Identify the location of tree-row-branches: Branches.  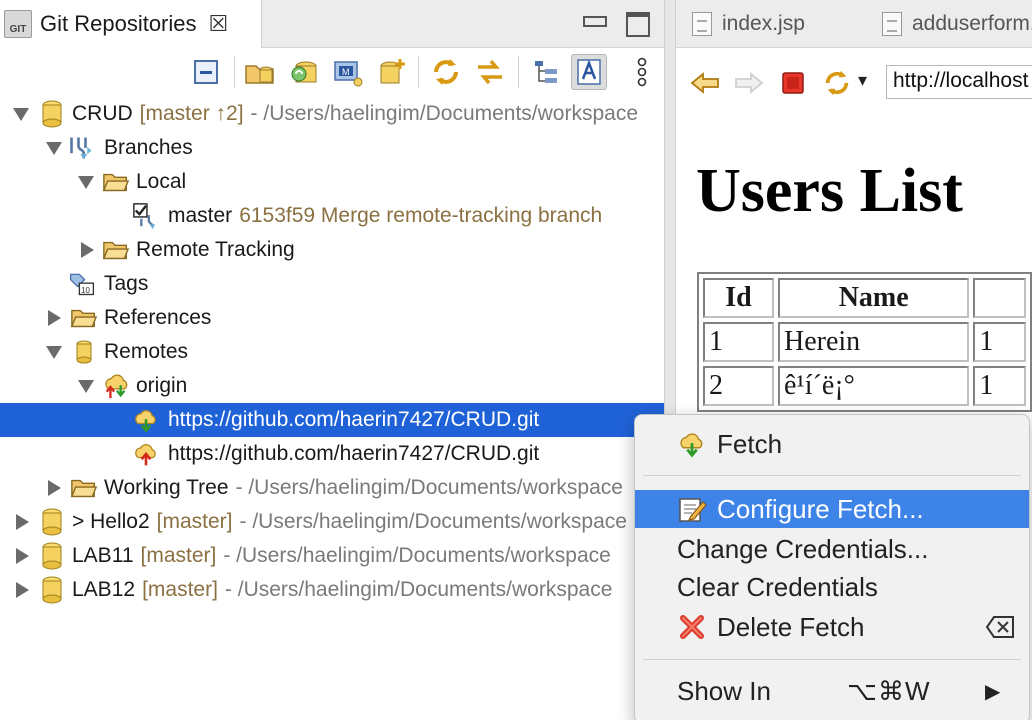
(332, 148).